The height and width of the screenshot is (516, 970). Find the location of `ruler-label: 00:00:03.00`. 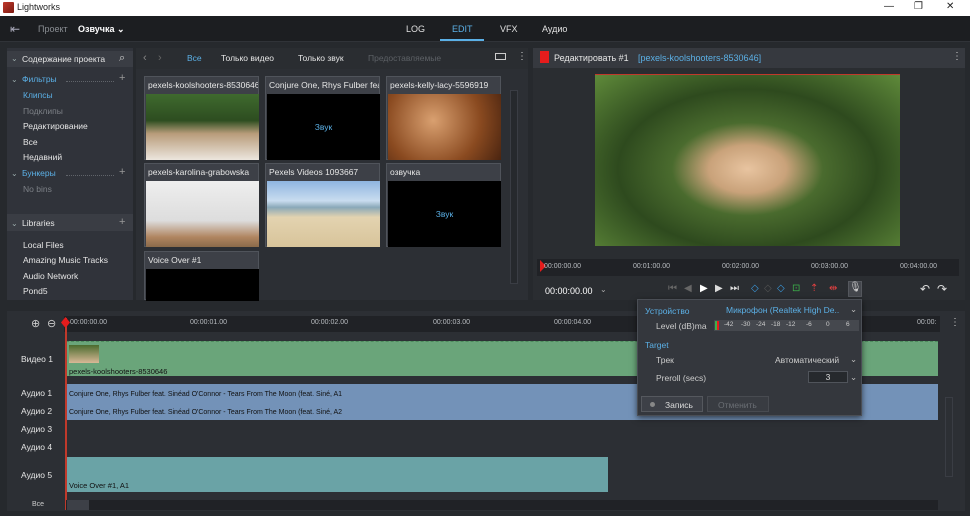

ruler-label: 00:00:03.00 is located at coordinates (451, 322).